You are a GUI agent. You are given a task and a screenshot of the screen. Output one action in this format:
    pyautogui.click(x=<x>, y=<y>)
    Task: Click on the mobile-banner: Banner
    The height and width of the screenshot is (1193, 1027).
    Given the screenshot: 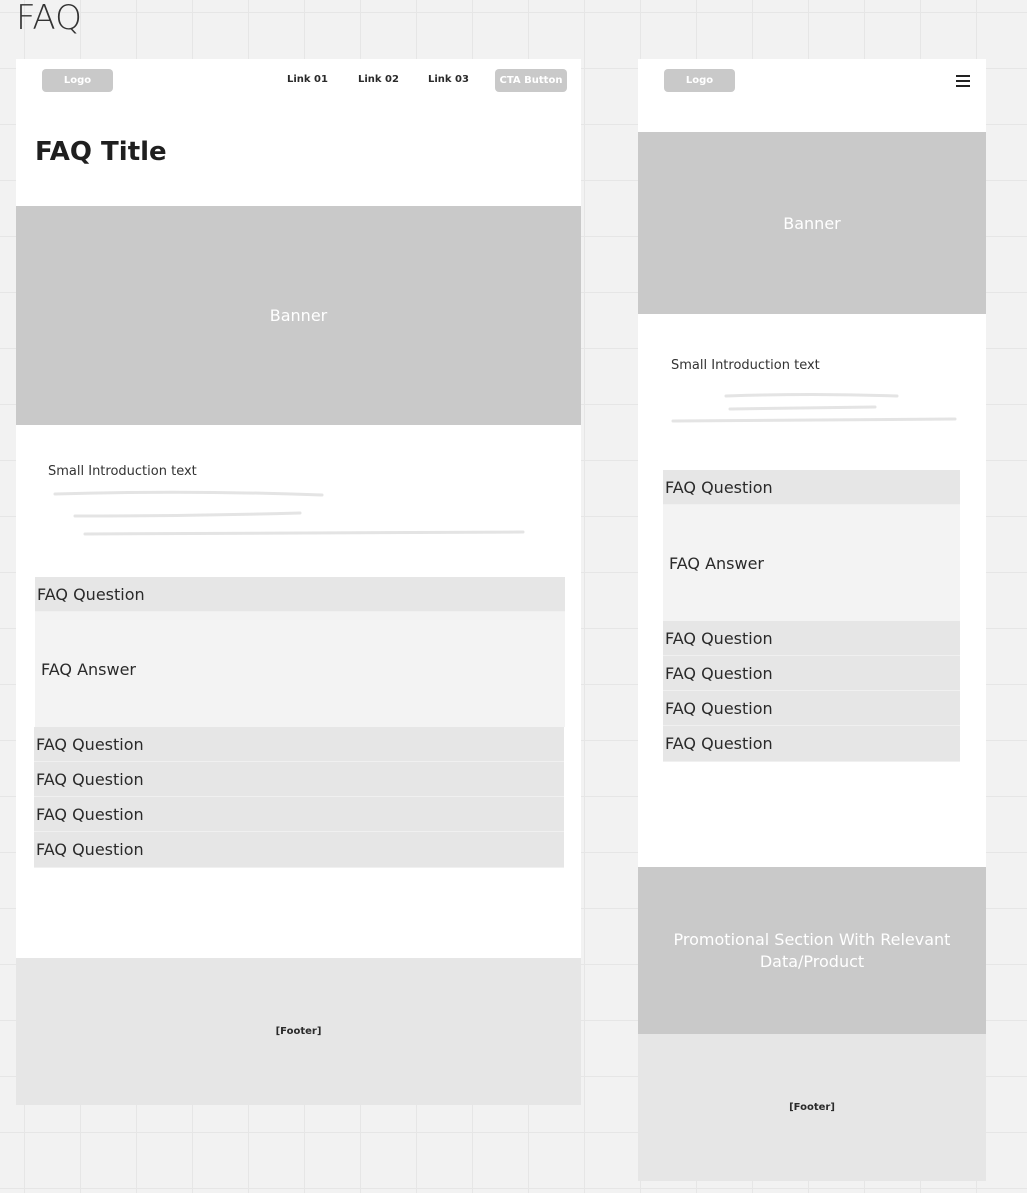 What is the action you would take?
    pyautogui.click(x=812, y=223)
    